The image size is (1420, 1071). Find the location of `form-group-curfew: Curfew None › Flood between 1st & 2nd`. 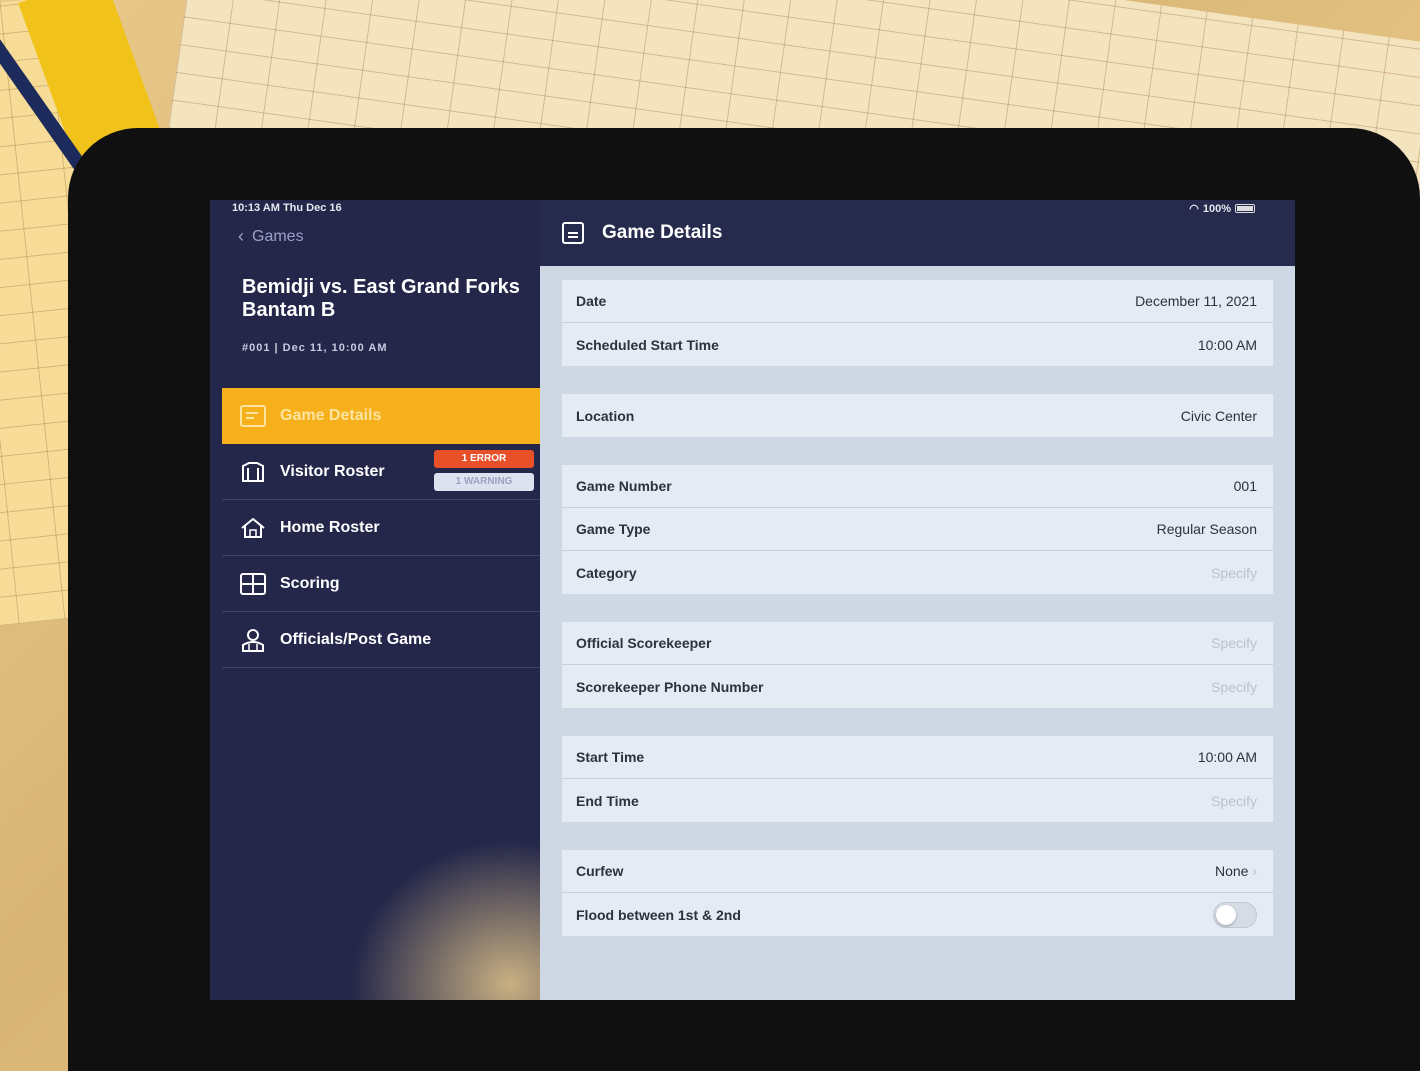

form-group-curfew: Curfew None › Flood between 1st & 2nd is located at coordinates (917, 893).